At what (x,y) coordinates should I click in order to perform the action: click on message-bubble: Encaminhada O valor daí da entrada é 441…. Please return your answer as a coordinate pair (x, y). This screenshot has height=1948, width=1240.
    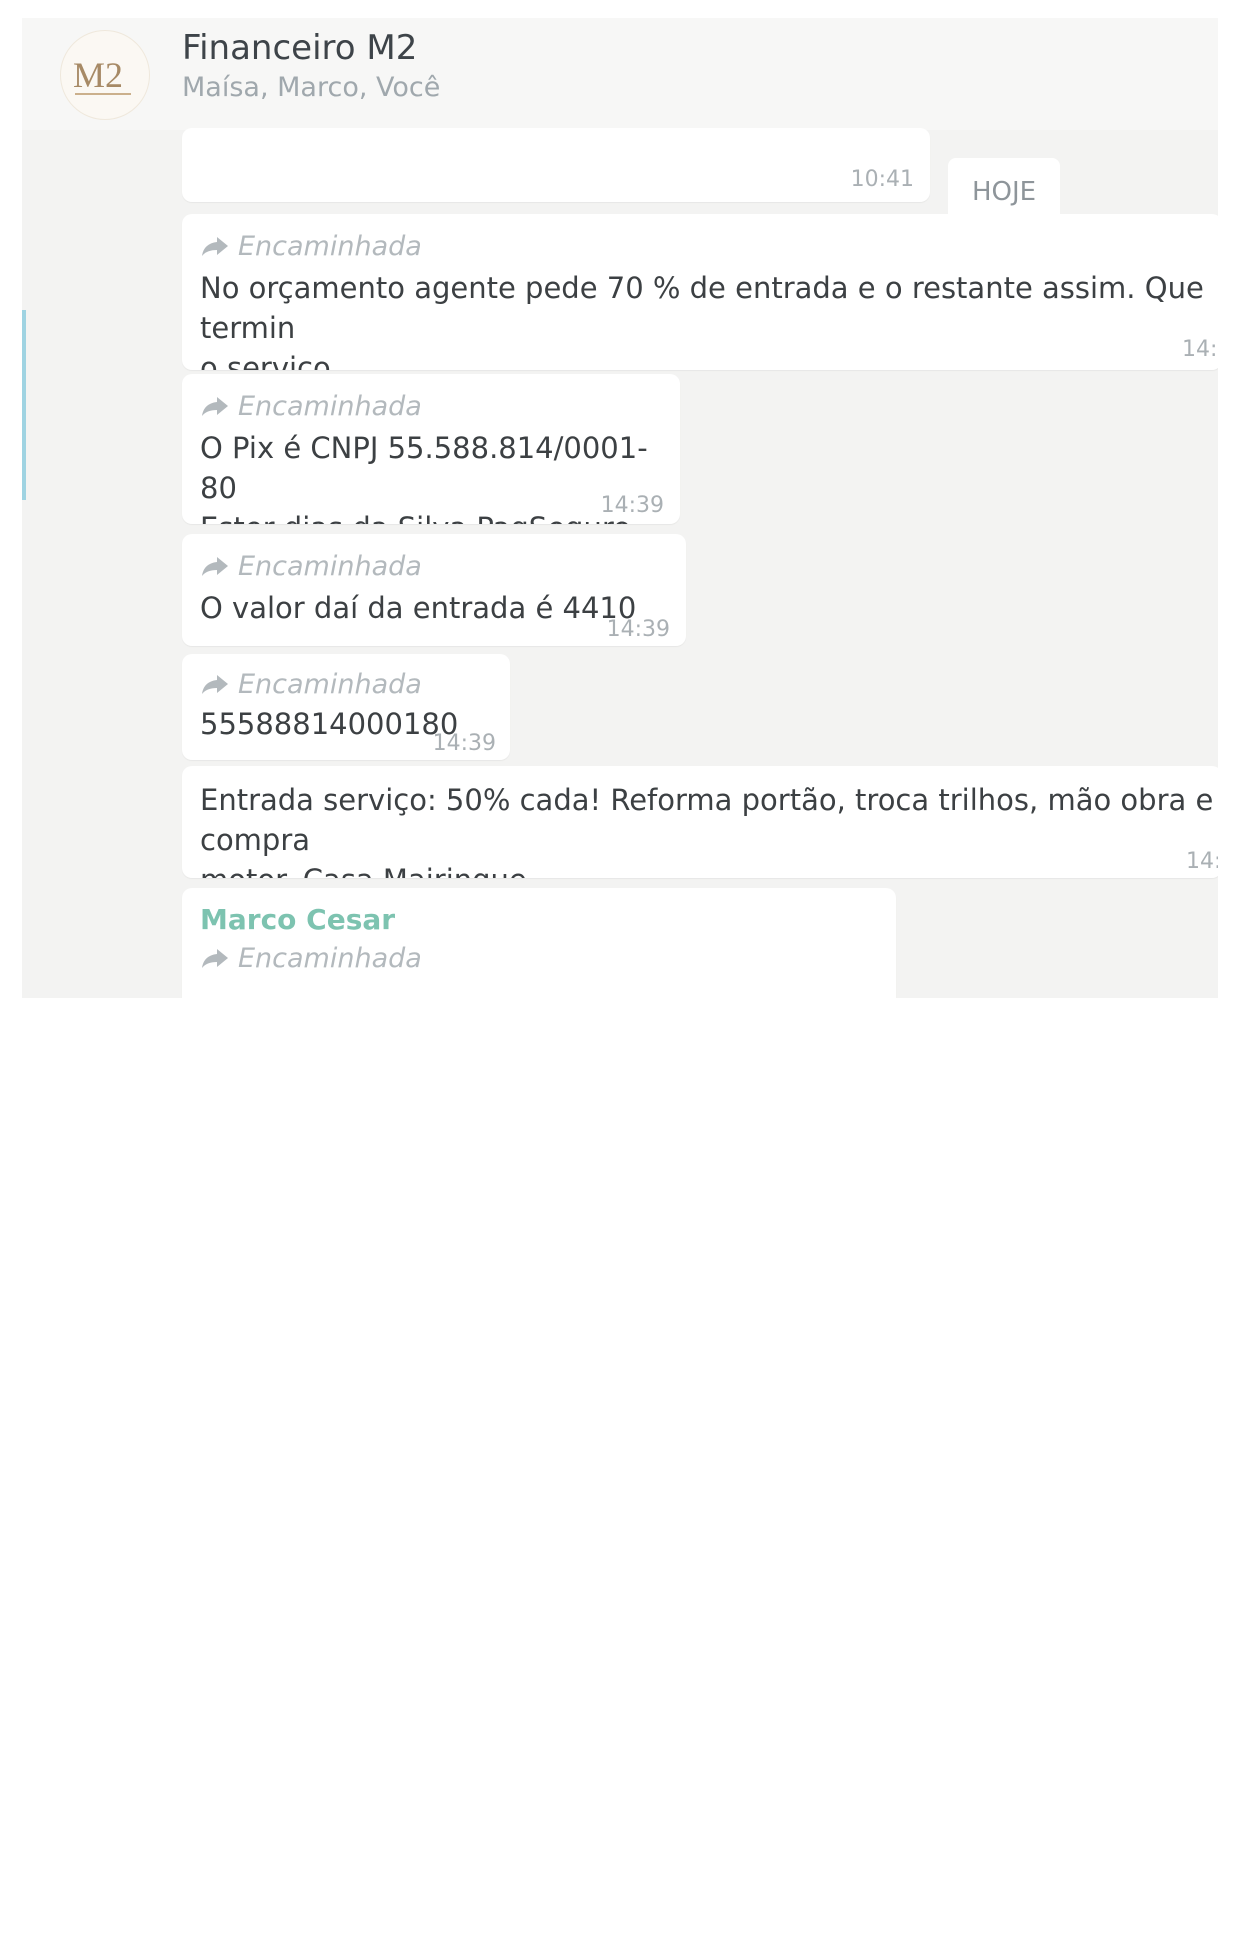
    Looking at the image, I should click on (434, 590).